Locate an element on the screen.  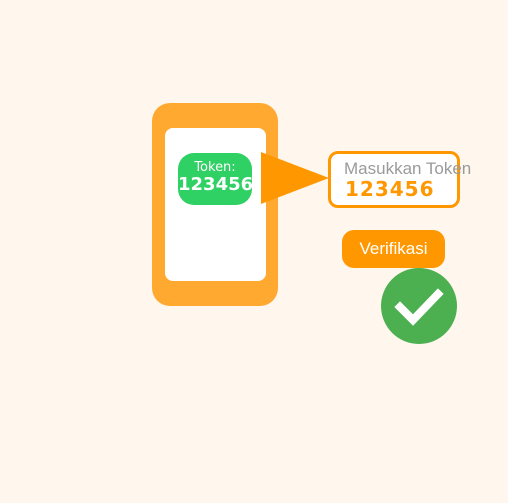
token-input-value: 123456 is located at coordinates (390, 189).